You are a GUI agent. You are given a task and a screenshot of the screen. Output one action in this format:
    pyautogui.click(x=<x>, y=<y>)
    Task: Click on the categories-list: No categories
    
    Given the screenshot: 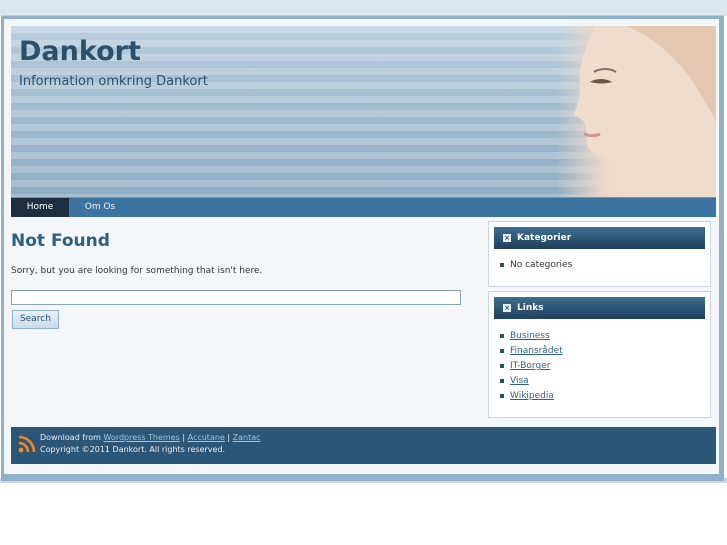 What is the action you would take?
    pyautogui.click(x=536, y=265)
    